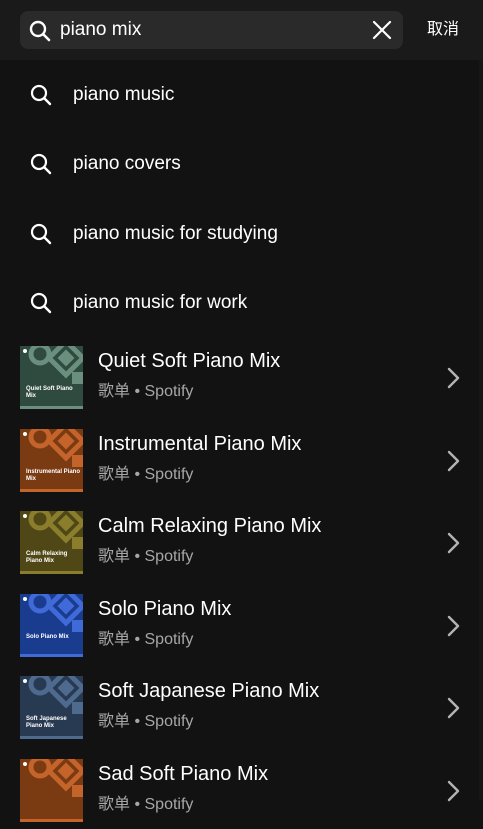  What do you see at coordinates (124, 94) in the screenshot?
I see `suggestion-label: piano music` at bounding box center [124, 94].